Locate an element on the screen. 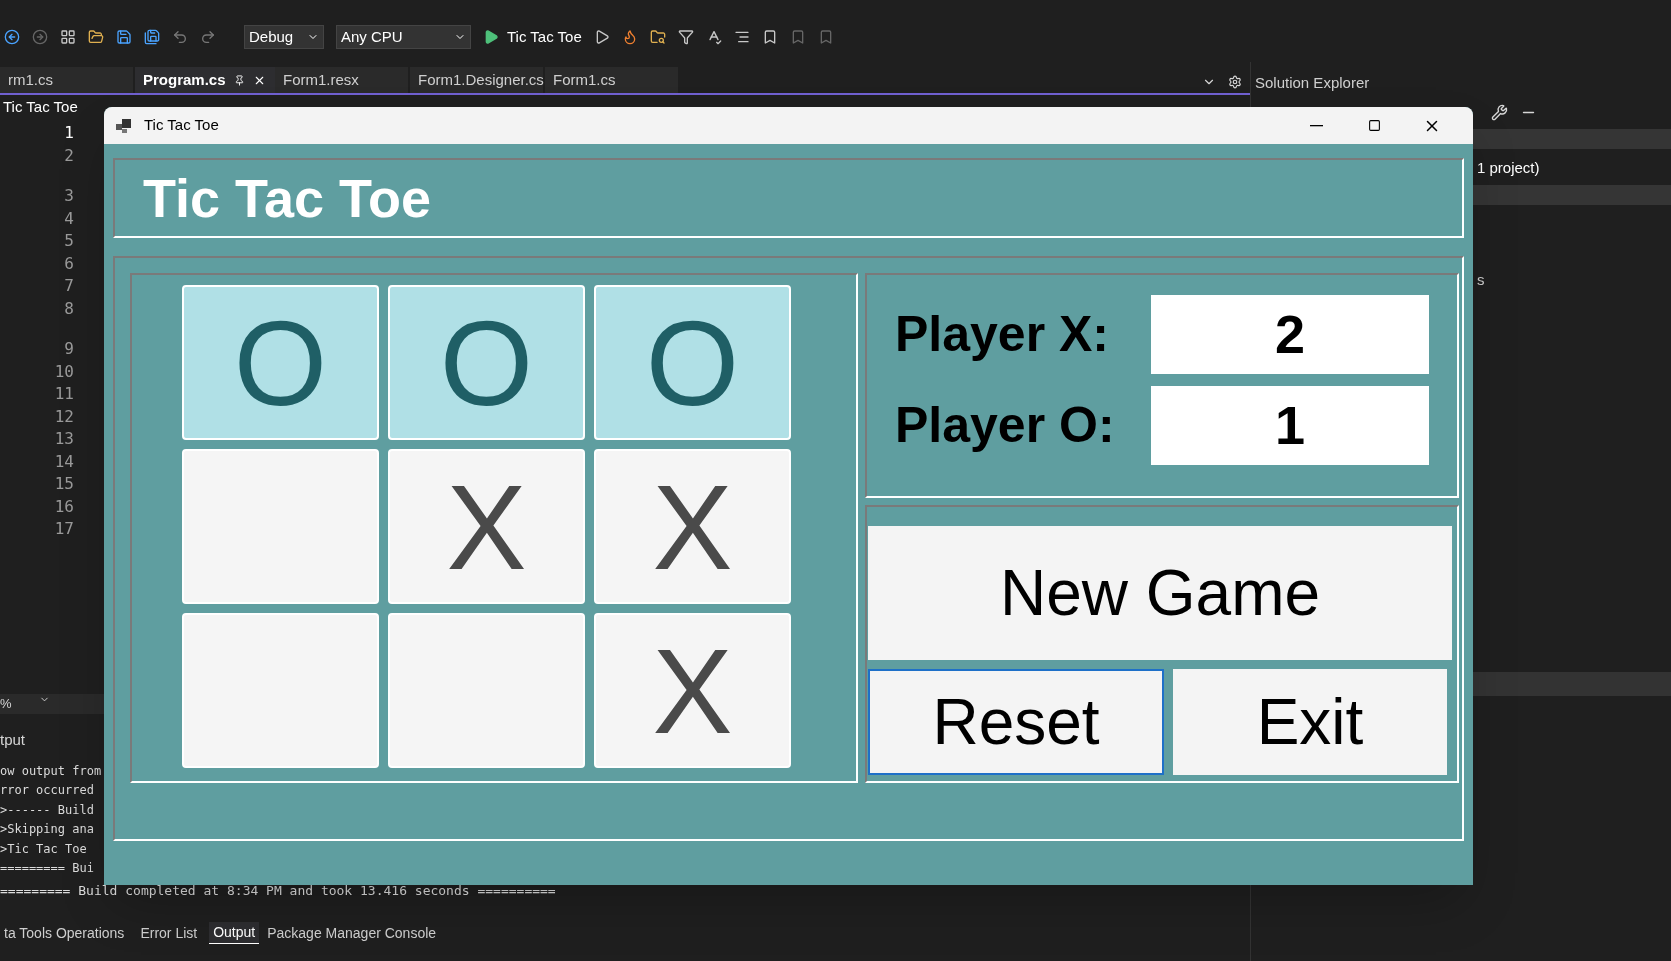 The width and height of the screenshot is (1671, 961). redo-icon is located at coordinates (208, 37).